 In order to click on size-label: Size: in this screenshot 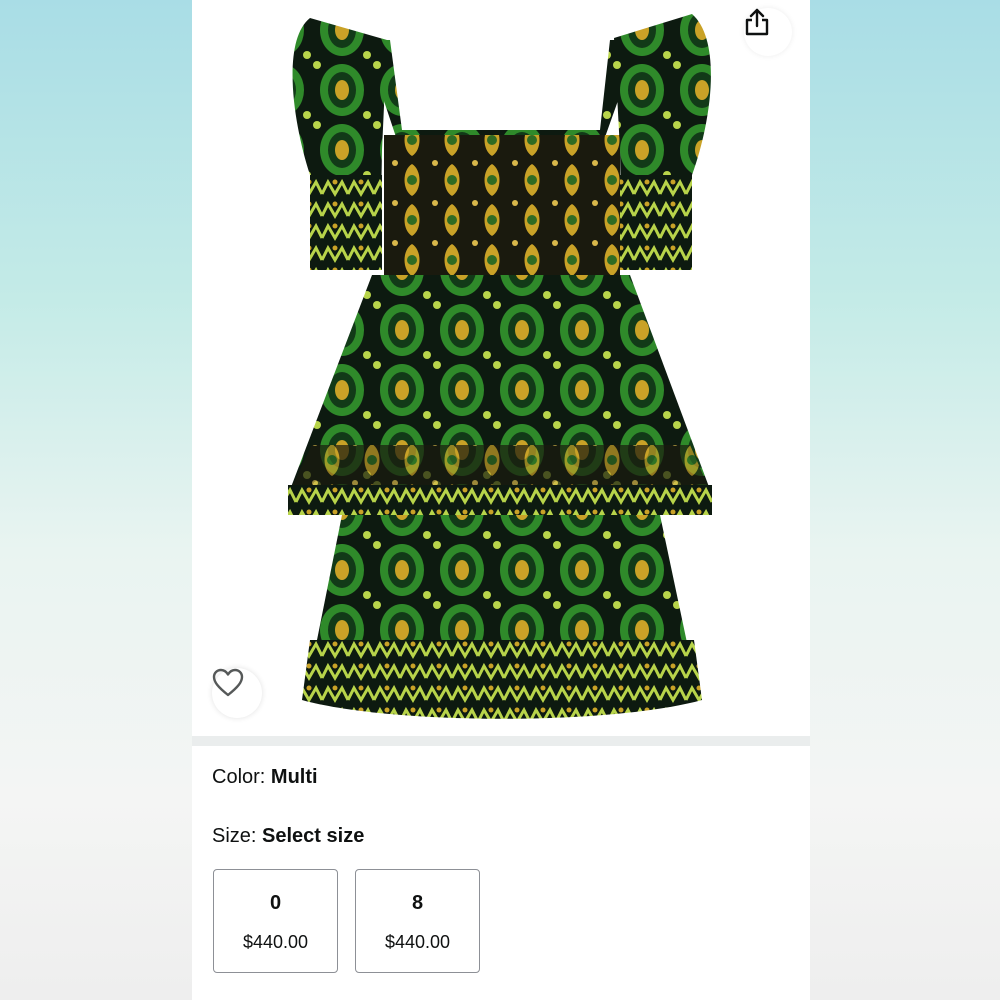, I will do `click(237, 836)`.